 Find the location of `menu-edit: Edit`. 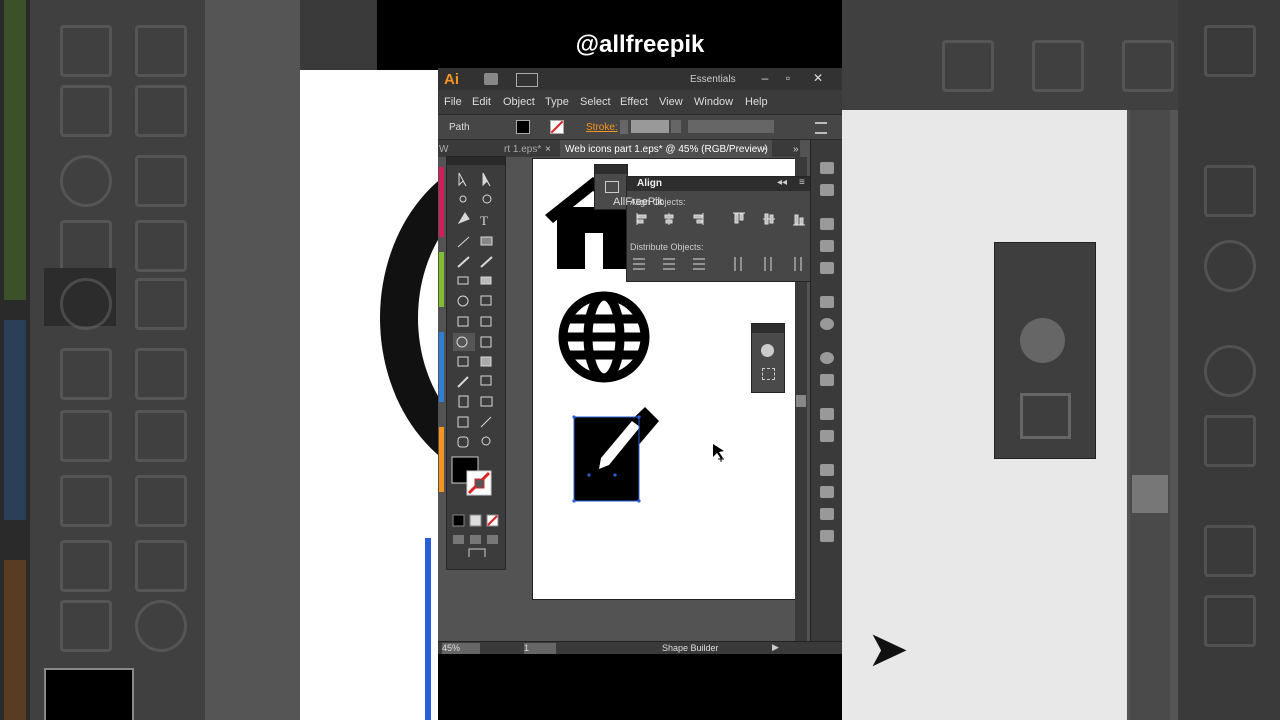

menu-edit: Edit is located at coordinates (481, 102).